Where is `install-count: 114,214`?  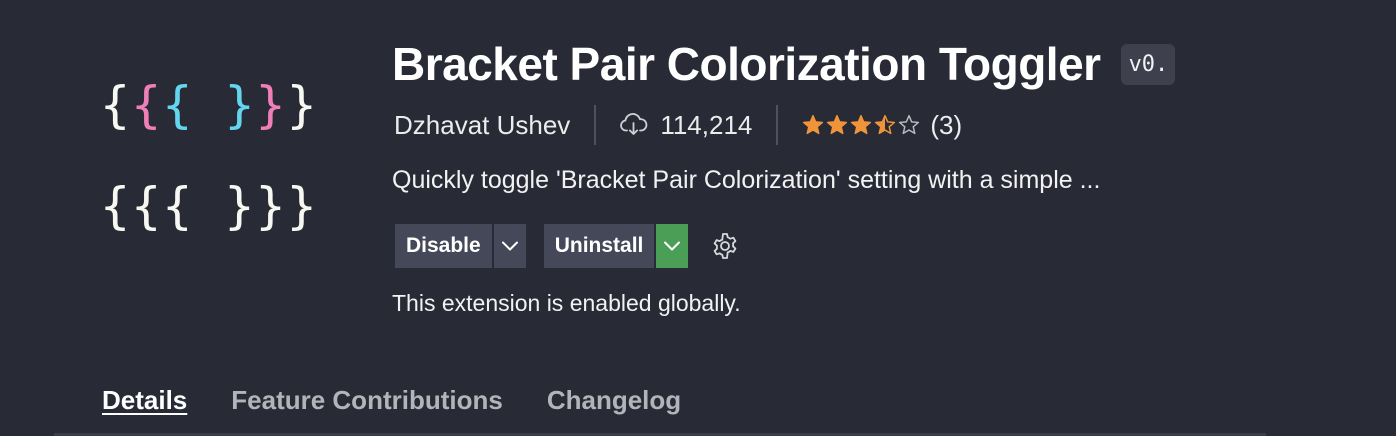
install-count: 114,214 is located at coordinates (686, 125).